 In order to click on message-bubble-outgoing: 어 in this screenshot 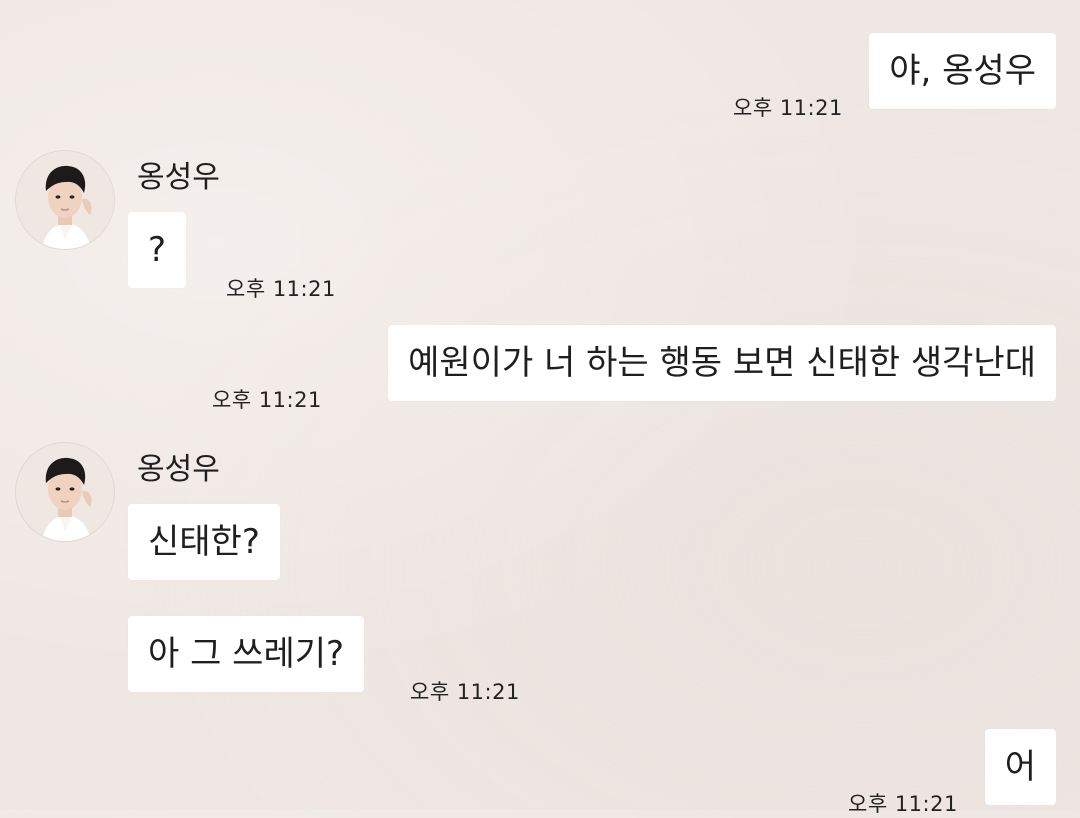, I will do `click(1020, 767)`.